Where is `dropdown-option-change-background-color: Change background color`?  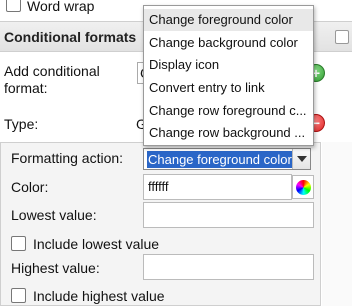 dropdown-option-change-background-color: Change background color is located at coordinates (228, 43).